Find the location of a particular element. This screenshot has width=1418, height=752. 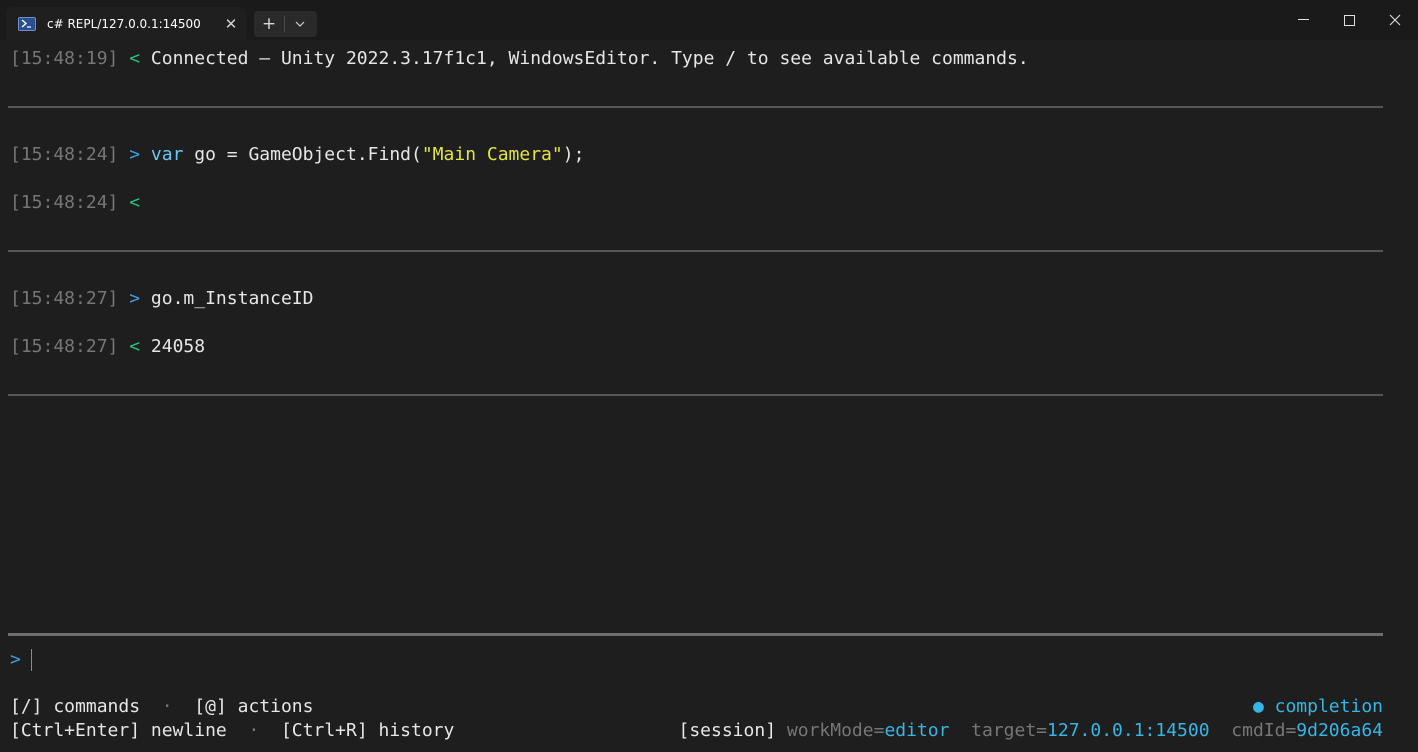

repl-input: > is located at coordinates (21, 660).